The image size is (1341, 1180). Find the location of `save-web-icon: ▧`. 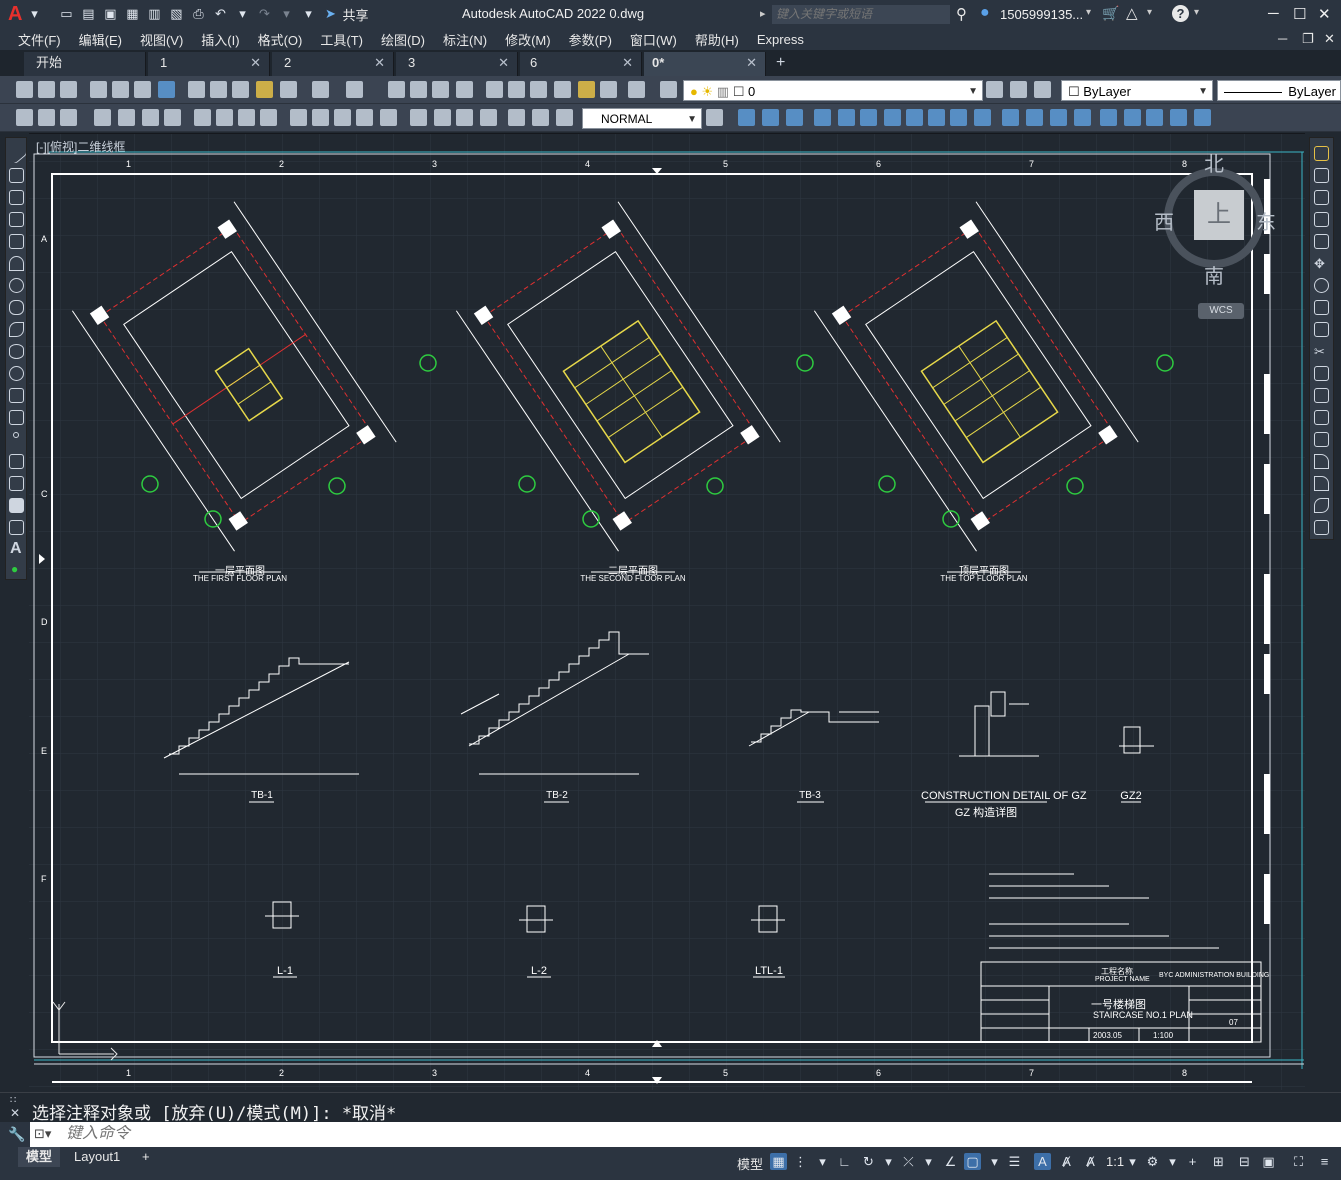

save-web-icon: ▧ is located at coordinates (176, 14).